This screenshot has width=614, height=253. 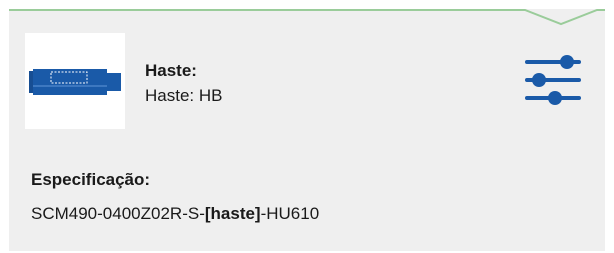 I want to click on product-image, so click(x=75, y=81).